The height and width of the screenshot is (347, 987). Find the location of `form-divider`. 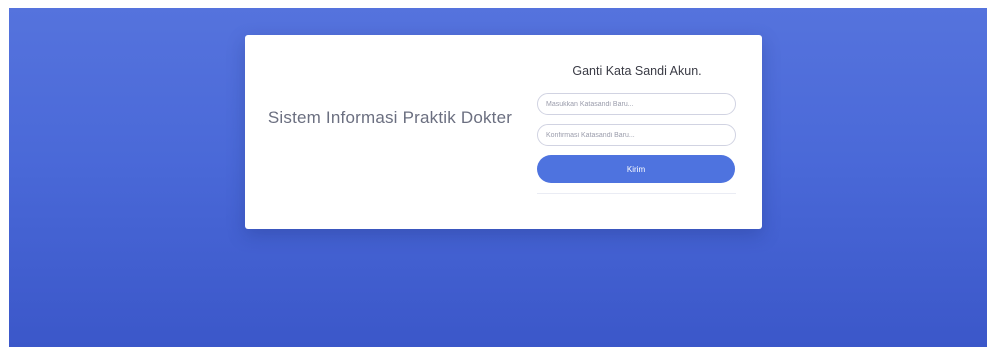

form-divider is located at coordinates (636, 193).